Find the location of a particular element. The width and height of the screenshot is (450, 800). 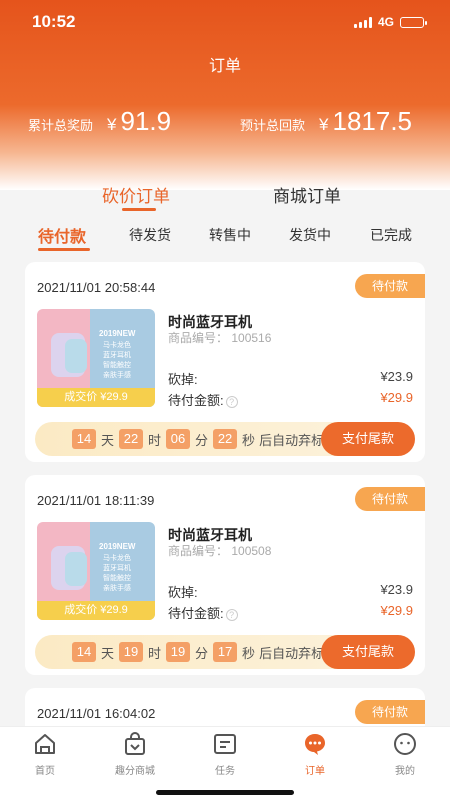

status-icons: 4G is located at coordinates (390, 22).